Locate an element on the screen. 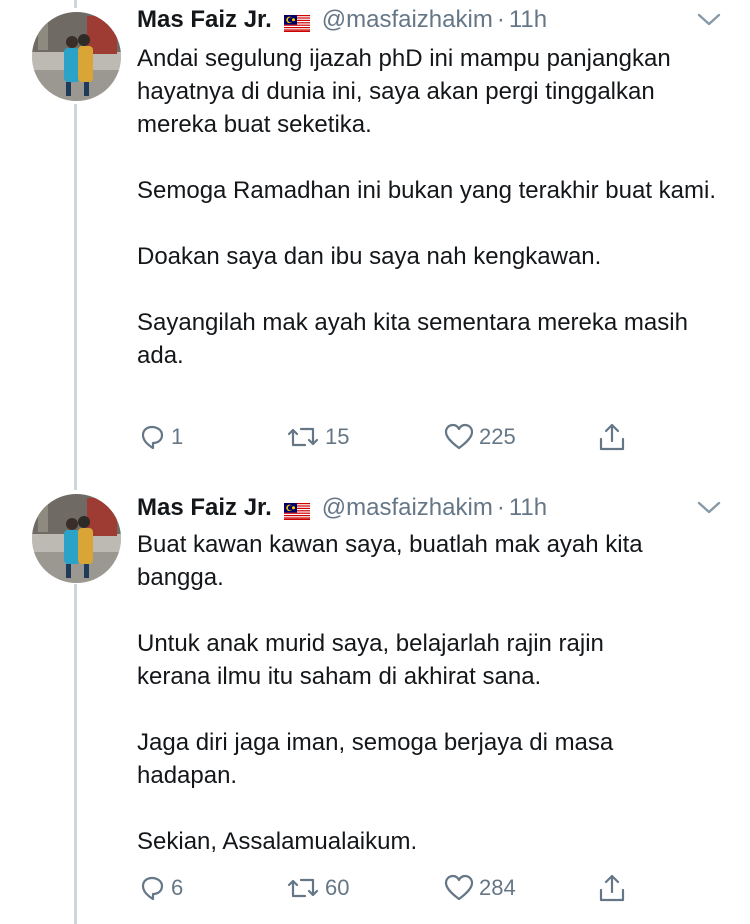  tweet-actions: 6 60 284 is located at coordinates (437, 888).